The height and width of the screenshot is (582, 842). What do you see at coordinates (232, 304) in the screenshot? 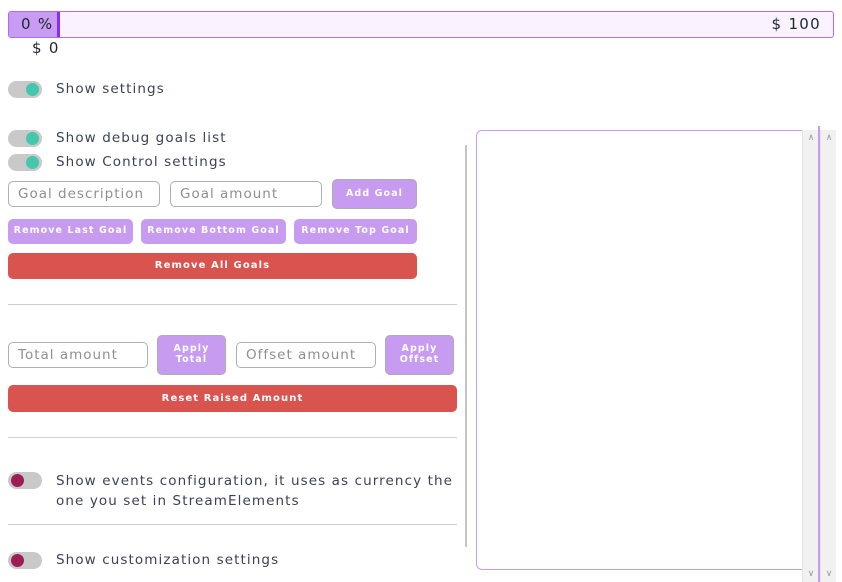
I see `section-divider-goals` at bounding box center [232, 304].